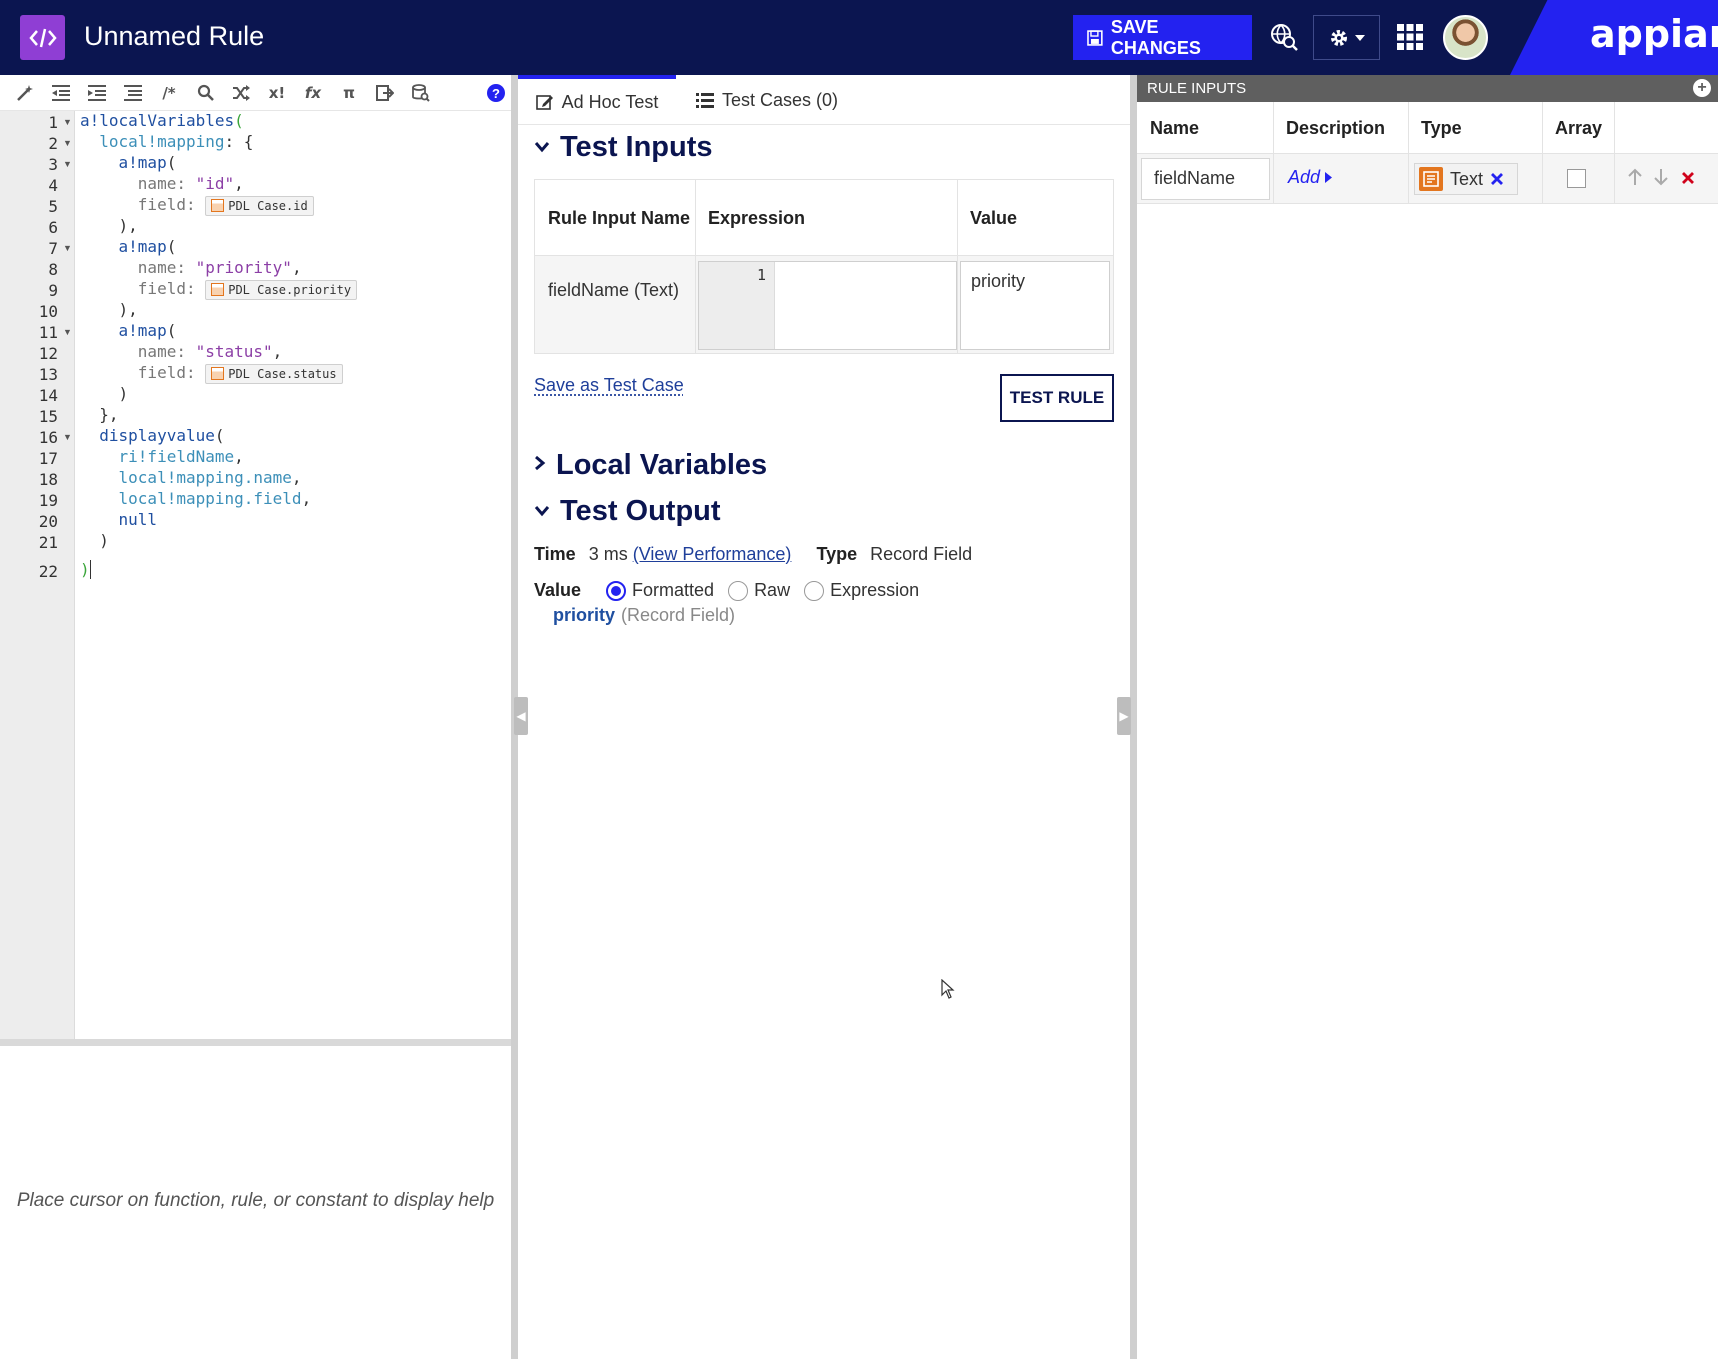  What do you see at coordinates (349, 93) in the screenshot?
I see `constant-icon: π` at bounding box center [349, 93].